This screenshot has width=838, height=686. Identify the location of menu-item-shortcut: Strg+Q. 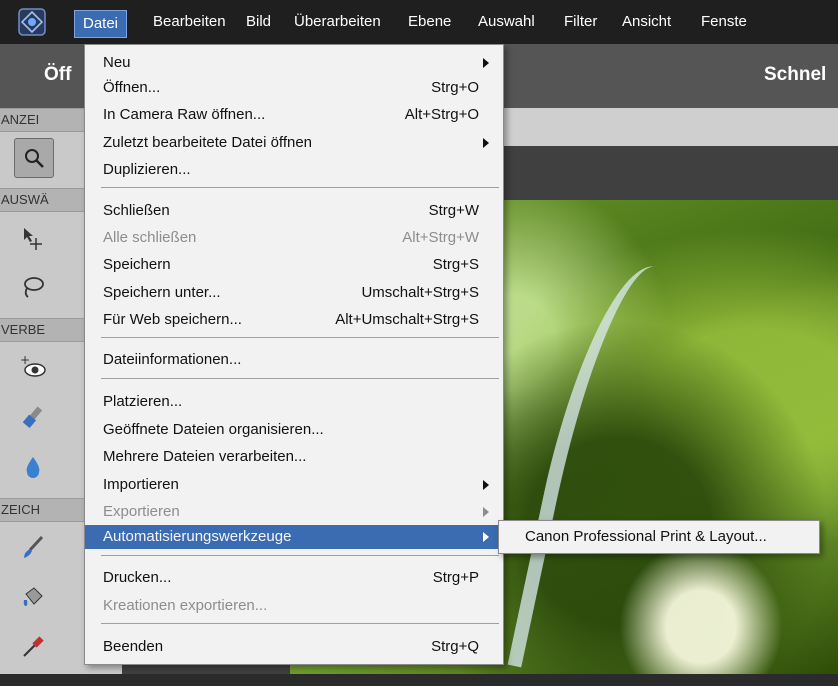
(455, 646).